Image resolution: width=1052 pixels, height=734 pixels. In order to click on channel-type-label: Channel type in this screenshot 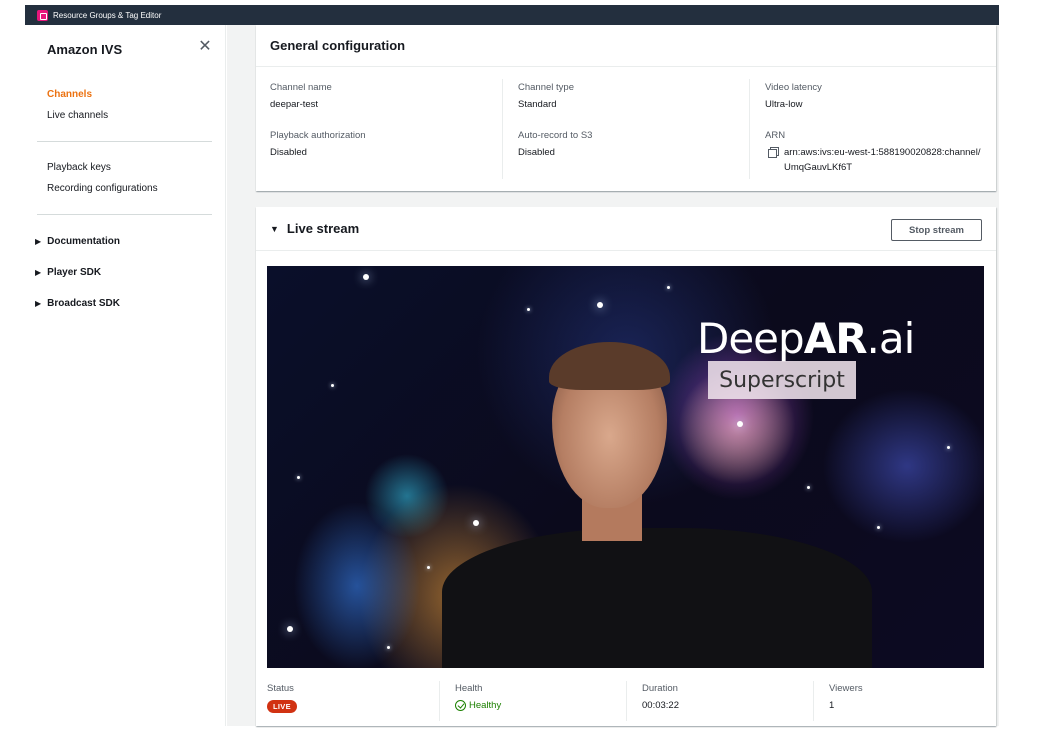, I will do `click(546, 87)`.